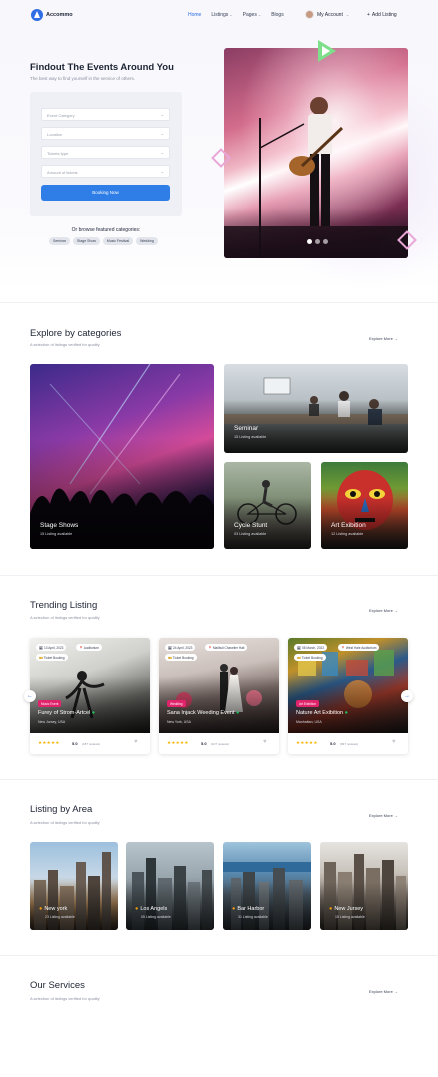 The image size is (438, 1077). I want to click on category-card-stage-shows: Stage Shows 15 Listing available, so click(122, 456).